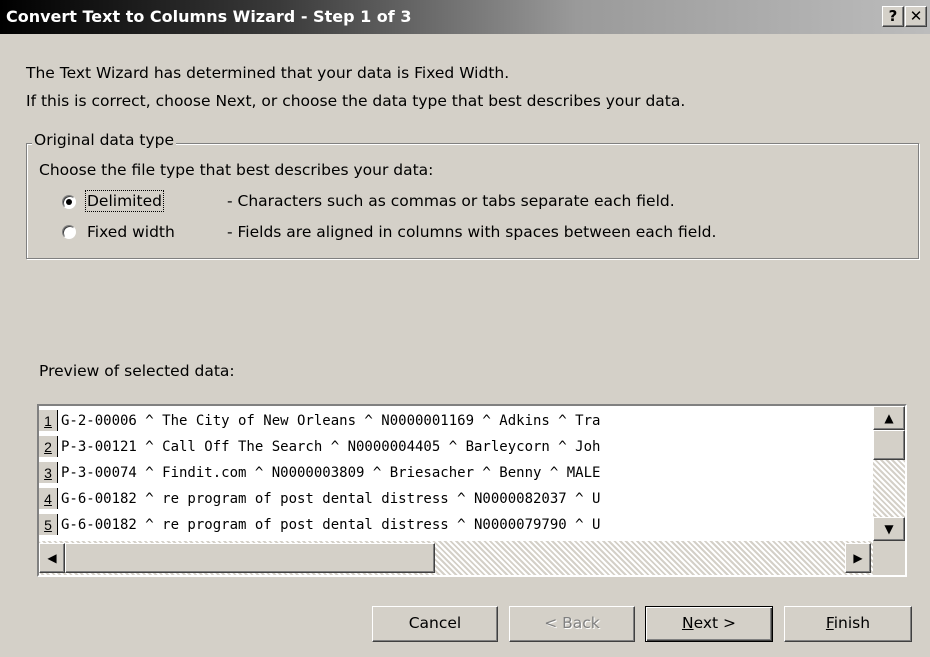  What do you see at coordinates (687, 623) in the screenshot?
I see `next-accel: N` at bounding box center [687, 623].